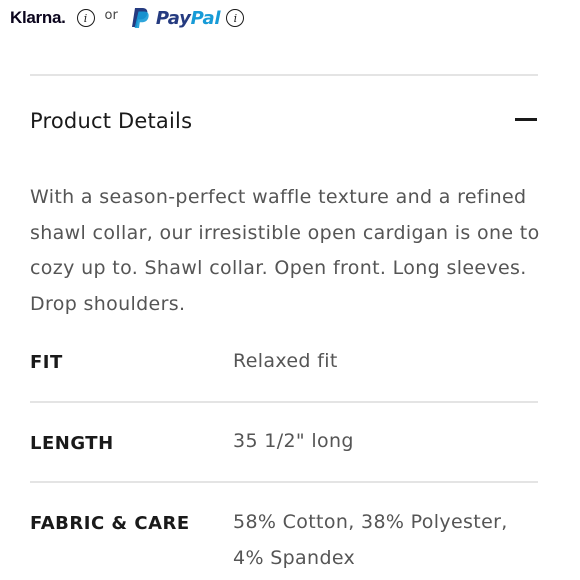 The width and height of the screenshot is (580, 580). What do you see at coordinates (285, 361) in the screenshot?
I see `spec-value-fit: Relaxed fit` at bounding box center [285, 361].